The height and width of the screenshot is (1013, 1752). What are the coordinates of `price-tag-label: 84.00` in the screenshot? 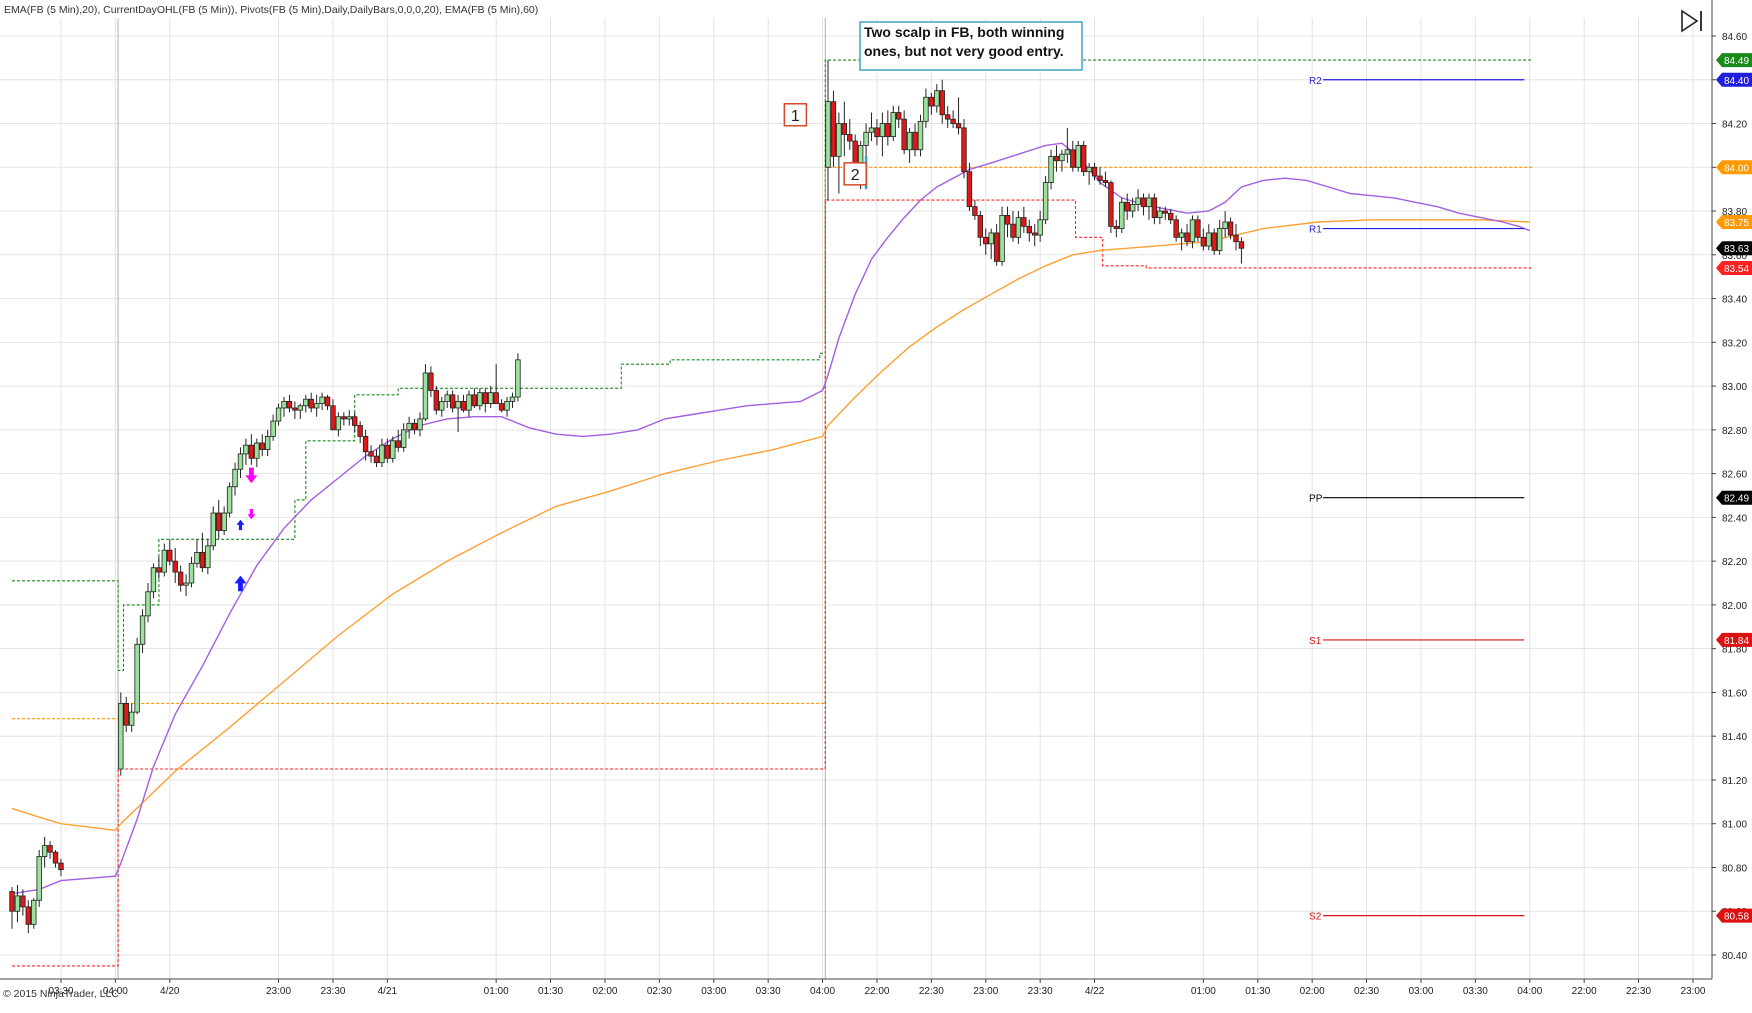 It's located at (1736, 168).